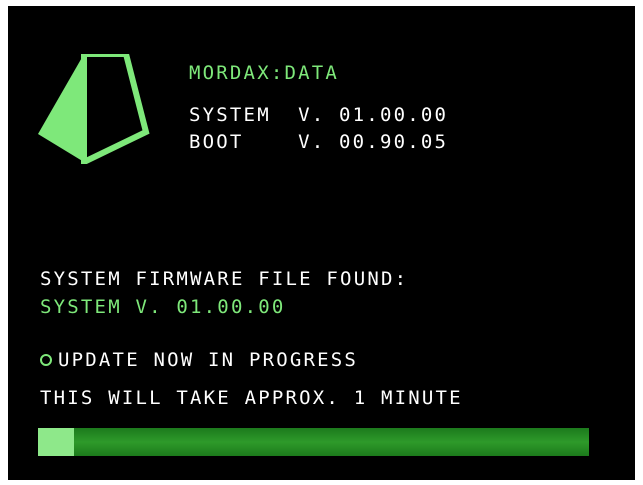 Image resolution: width=643 pixels, height=485 pixels. Describe the element at coordinates (313, 442) in the screenshot. I see `progress-bar` at that location.